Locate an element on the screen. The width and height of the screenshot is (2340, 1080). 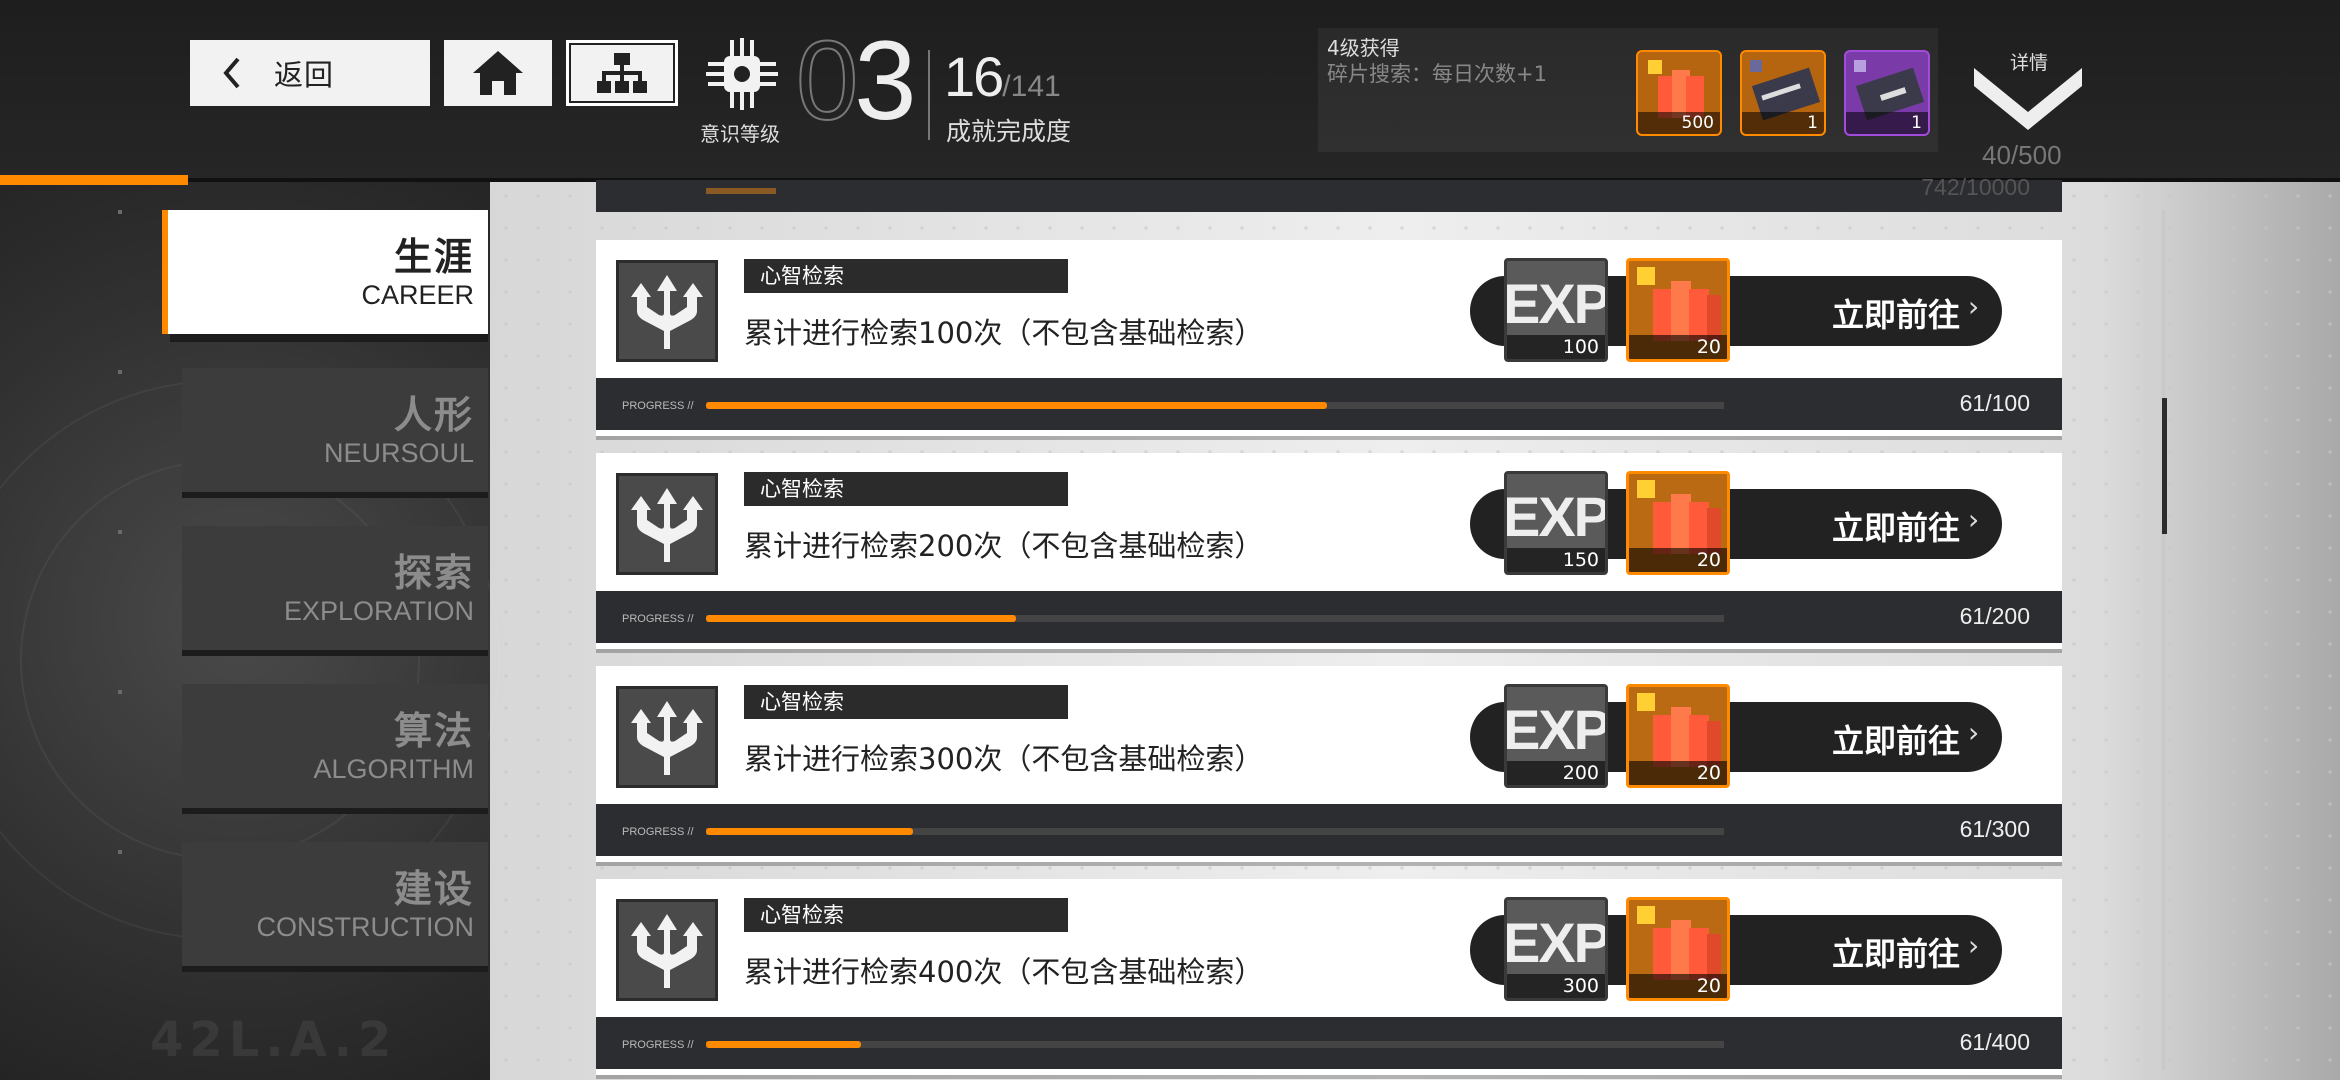
progress-text: 742/10000 is located at coordinates (1975, 187).